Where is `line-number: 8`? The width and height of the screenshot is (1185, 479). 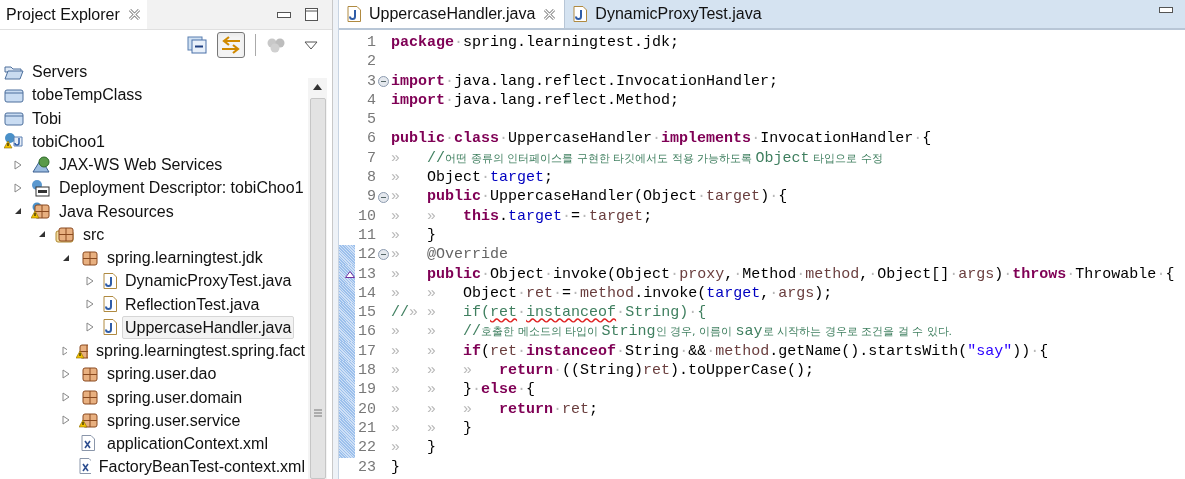
line-number: 8 is located at coordinates (371, 178).